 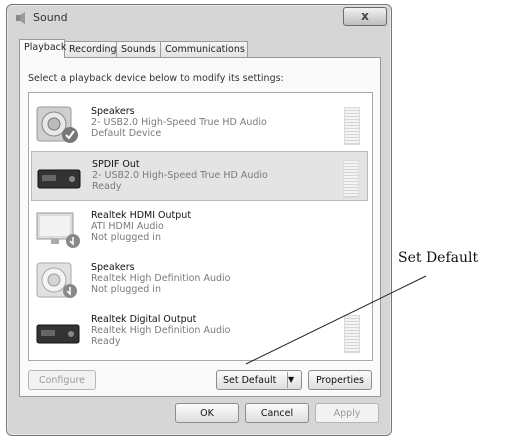 I want to click on device-name: Realtek HDMI Output, so click(x=141, y=215).